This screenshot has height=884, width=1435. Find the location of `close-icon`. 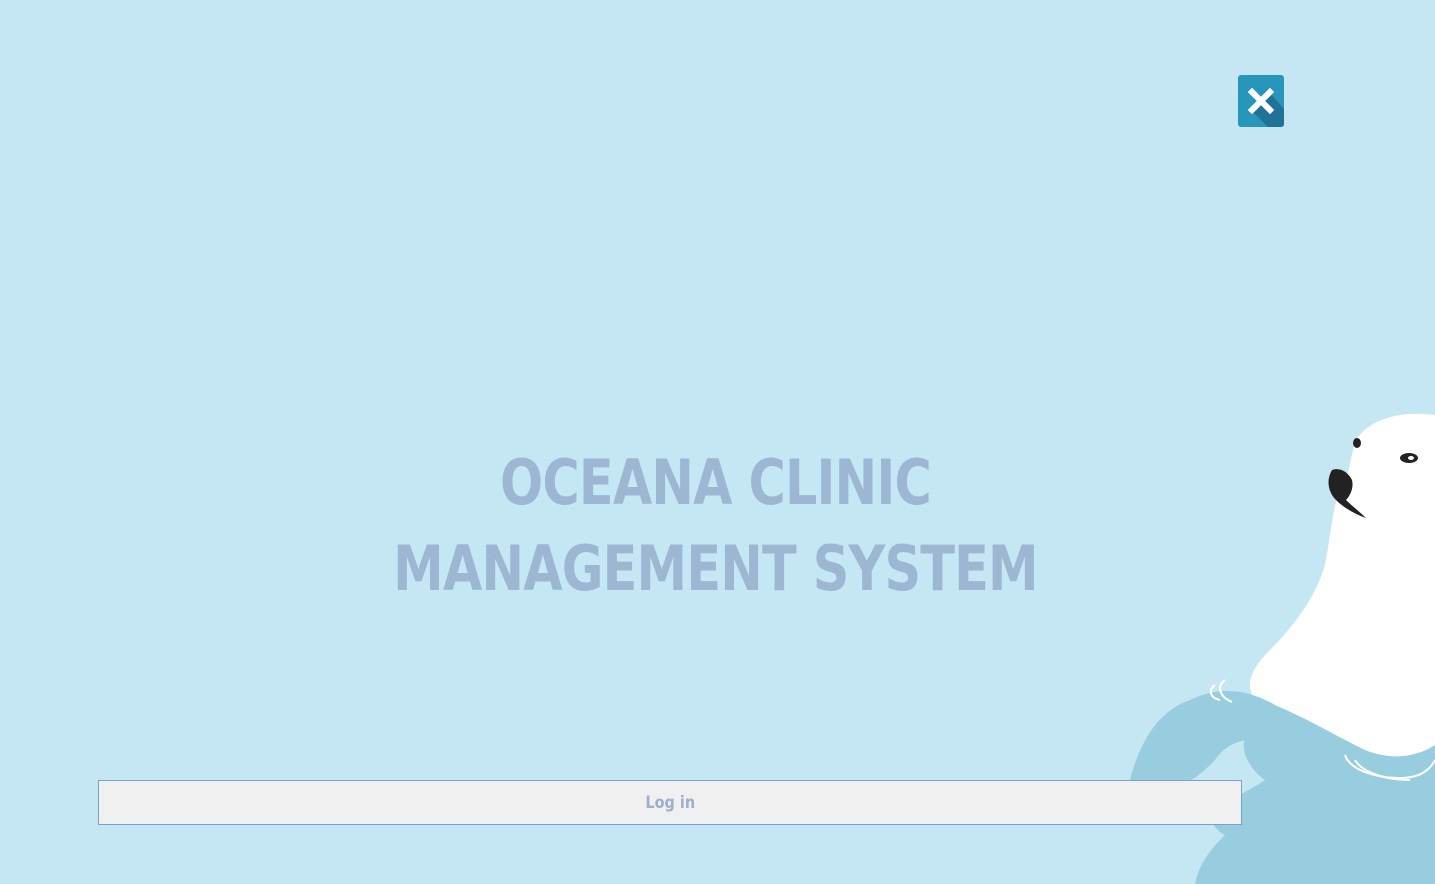

close-icon is located at coordinates (1265, 107).